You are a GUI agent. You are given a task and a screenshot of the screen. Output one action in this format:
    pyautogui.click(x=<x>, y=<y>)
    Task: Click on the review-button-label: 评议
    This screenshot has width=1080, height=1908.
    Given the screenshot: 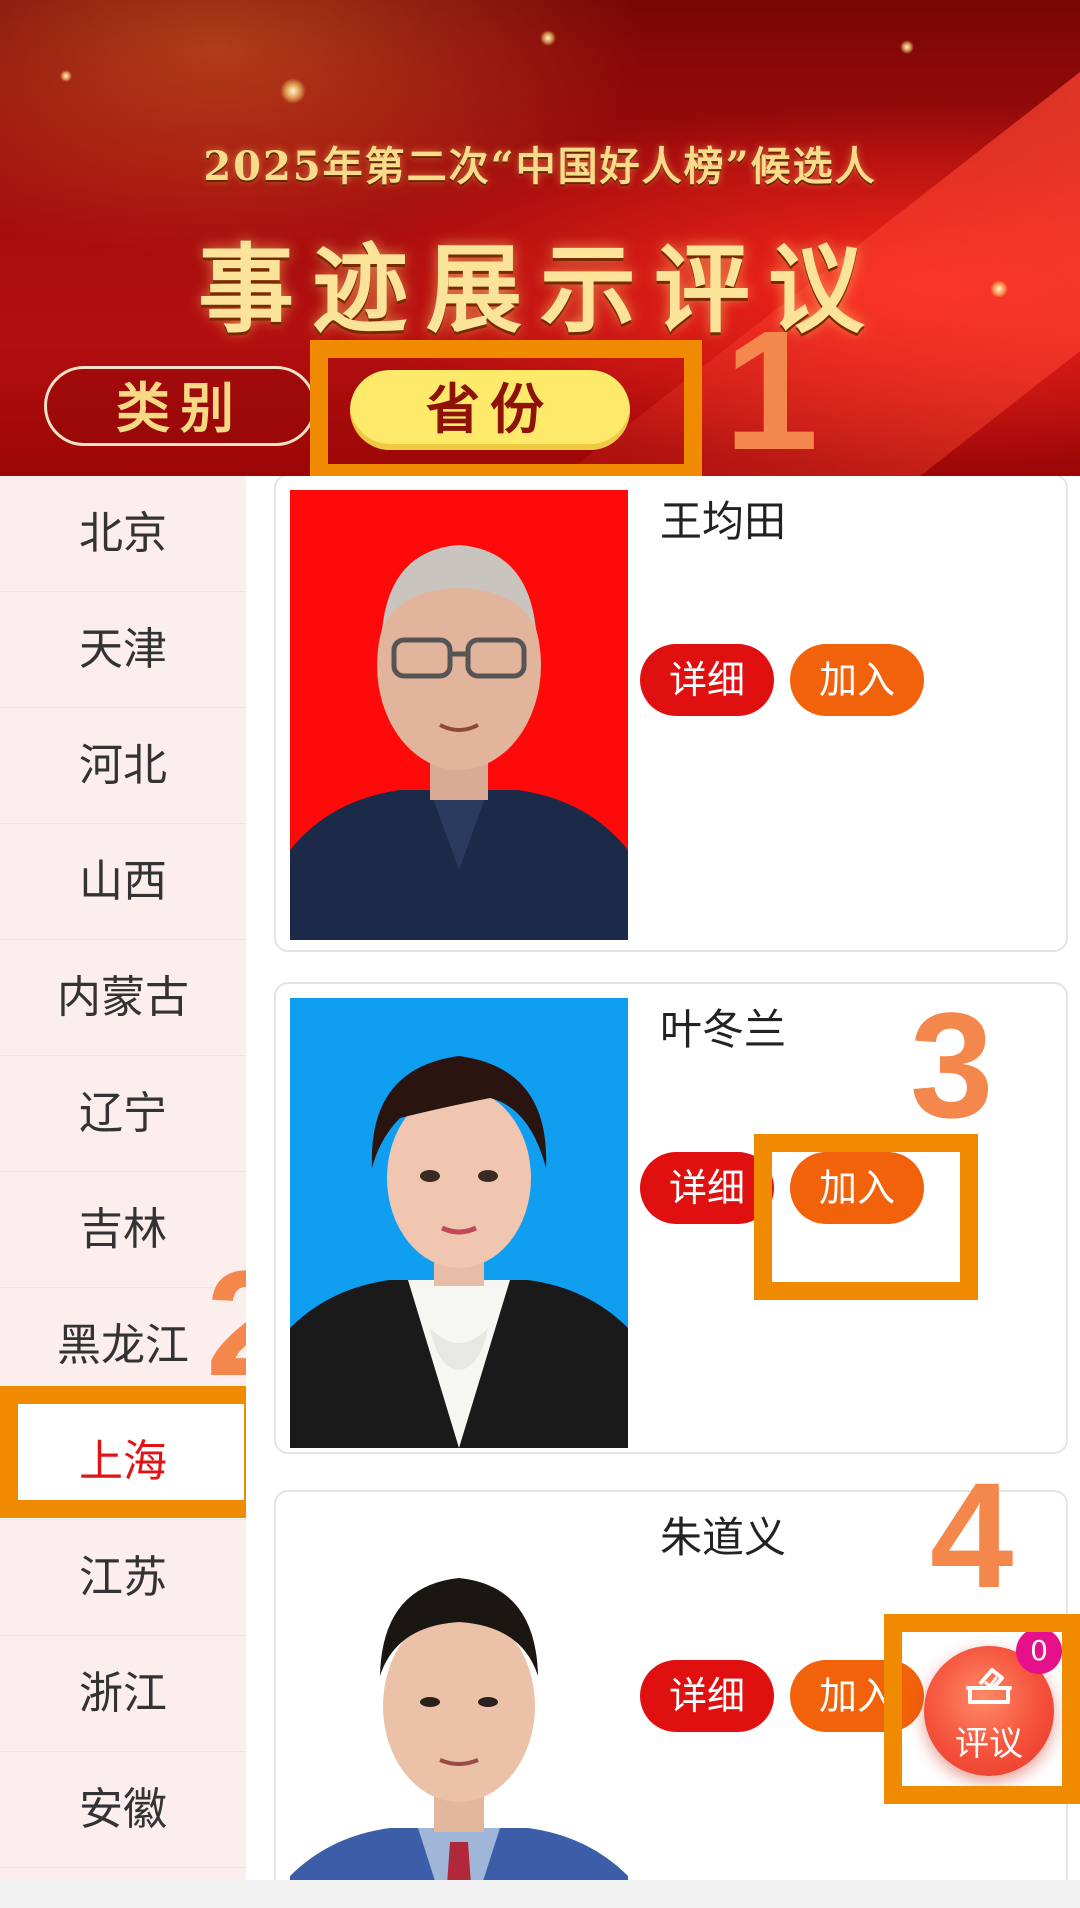 What is the action you would take?
    pyautogui.click(x=989, y=1744)
    